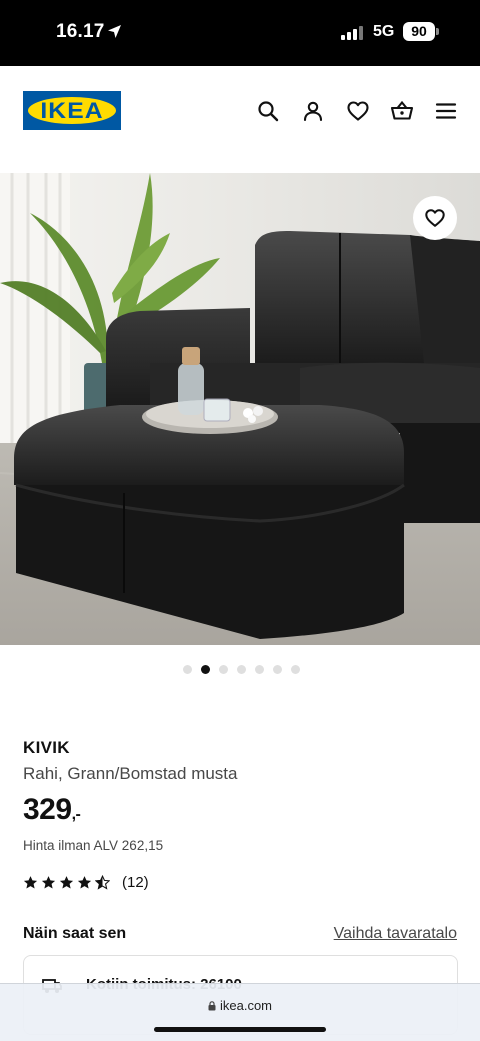 The width and height of the screenshot is (480, 1041). Describe the element at coordinates (76, 814) in the screenshot. I see `price-suffix: ,-` at that location.